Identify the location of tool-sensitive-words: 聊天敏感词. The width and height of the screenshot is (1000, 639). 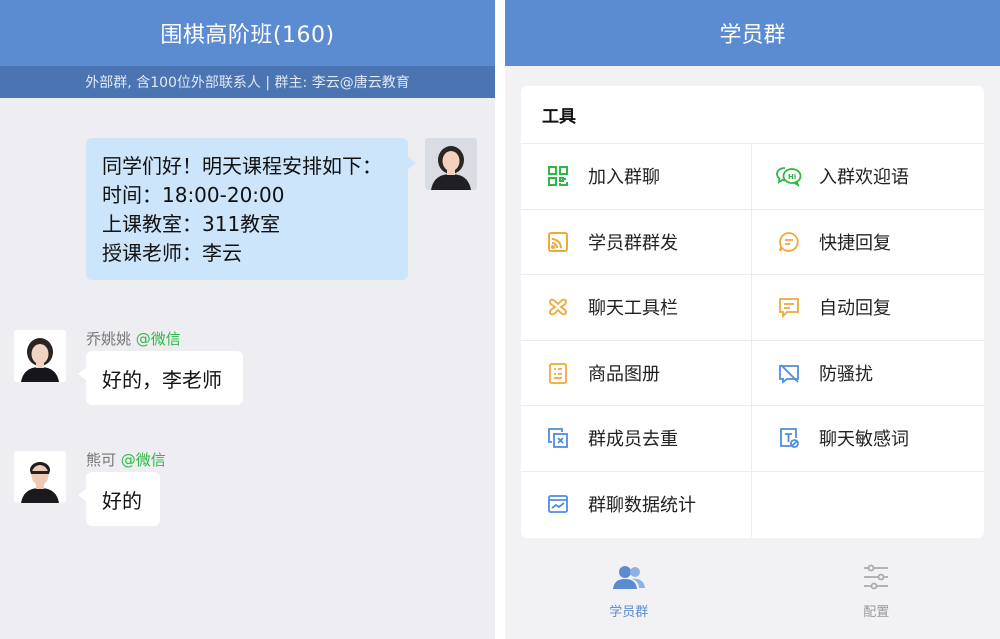
(868, 439).